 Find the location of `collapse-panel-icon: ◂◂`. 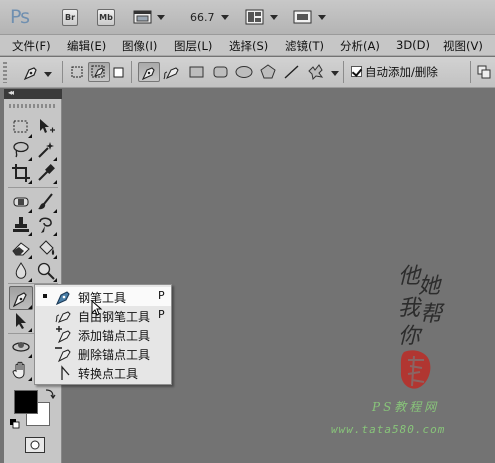

collapse-panel-icon: ◂◂ is located at coordinates (11, 92).